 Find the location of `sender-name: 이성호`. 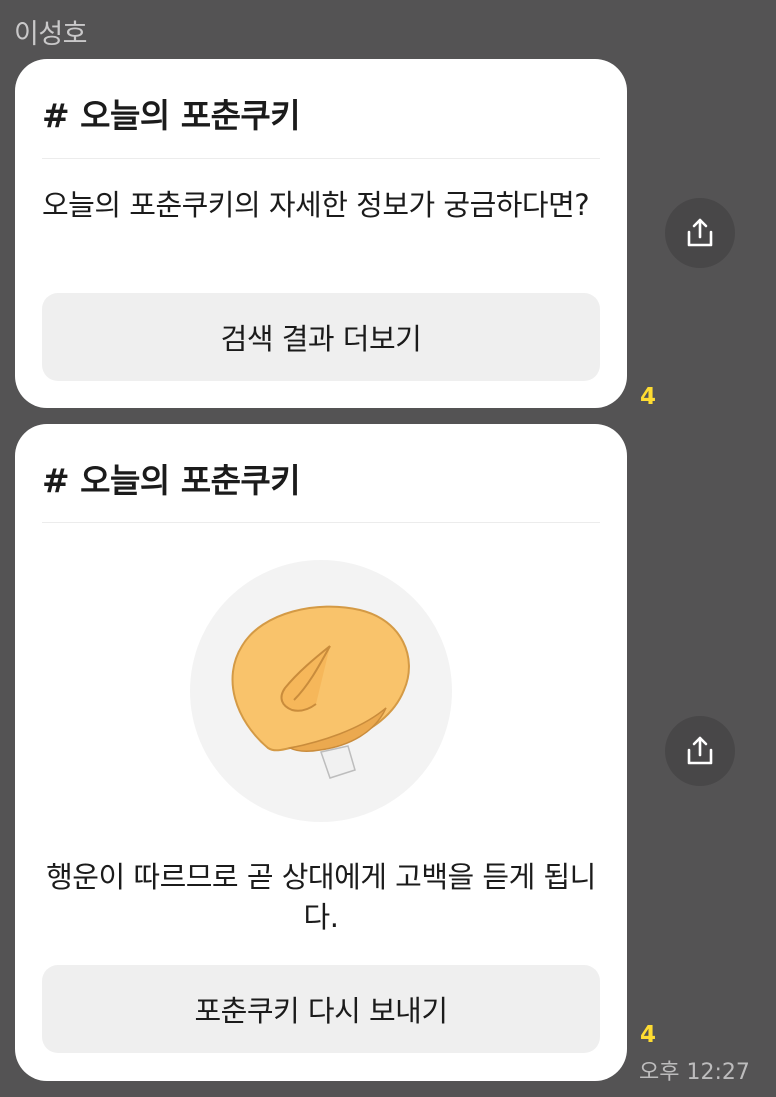

sender-name: 이성호 is located at coordinates (51, 34).